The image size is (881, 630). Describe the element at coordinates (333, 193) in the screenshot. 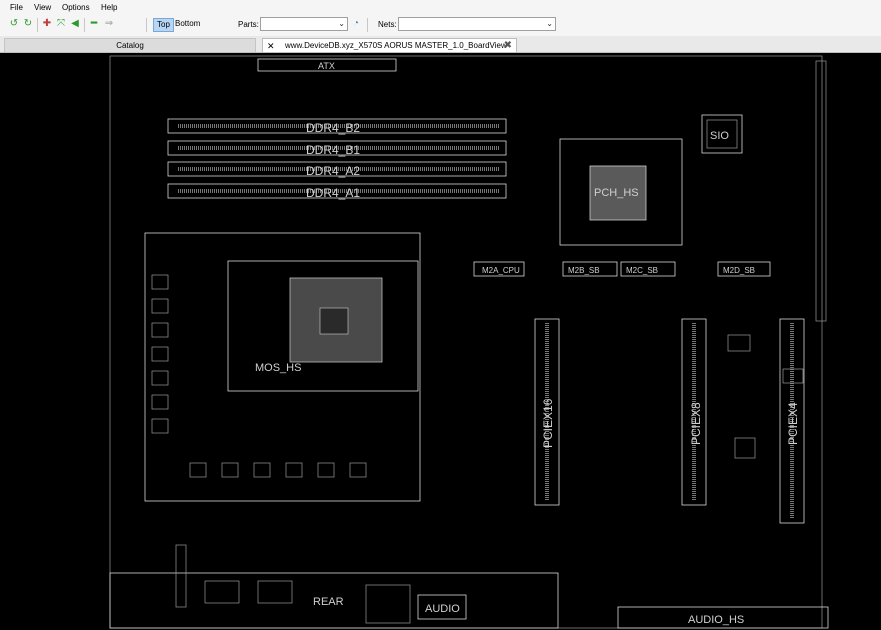

I see `ddr4-a1-label: DDR4_A1` at that location.